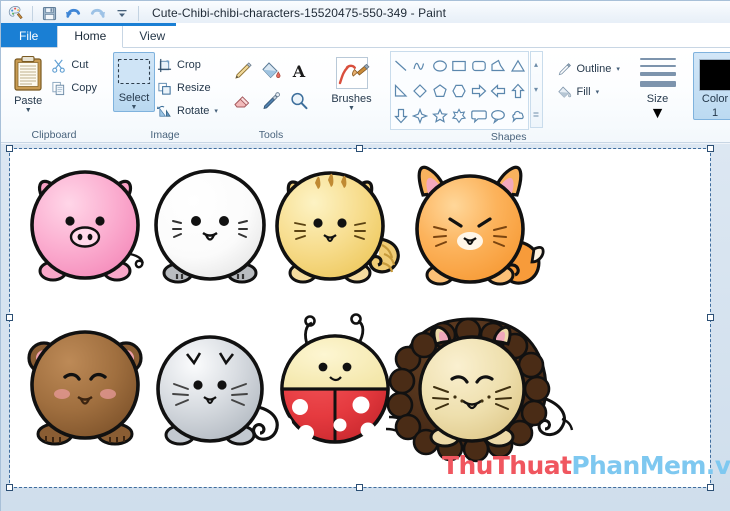 This screenshot has width=730, height=511. Describe the element at coordinates (188, 111) in the screenshot. I see `rotate-button: Rotate ▾` at that location.